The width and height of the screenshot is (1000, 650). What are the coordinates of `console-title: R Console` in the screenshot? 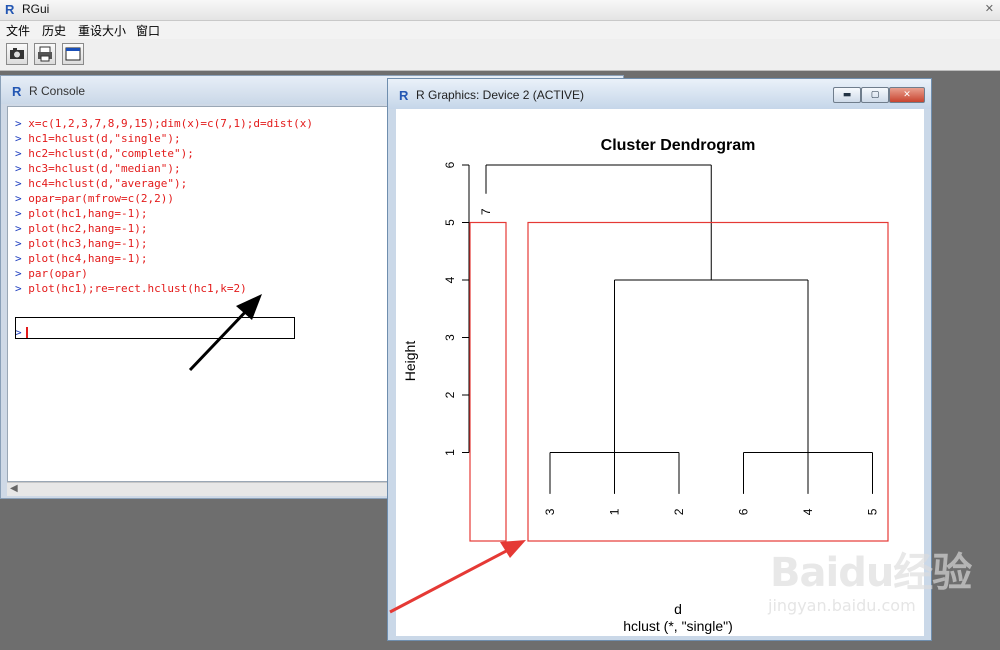 It's located at (57, 91).